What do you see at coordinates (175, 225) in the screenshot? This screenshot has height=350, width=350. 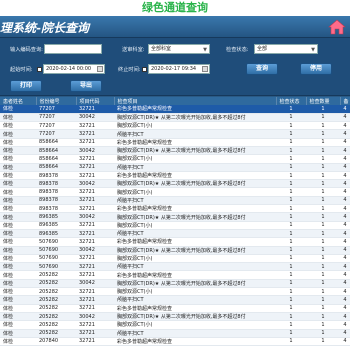 I see `table-row: 体检 896385 32721 胸部双源CT(小) 1 1 4` at bounding box center [175, 225].